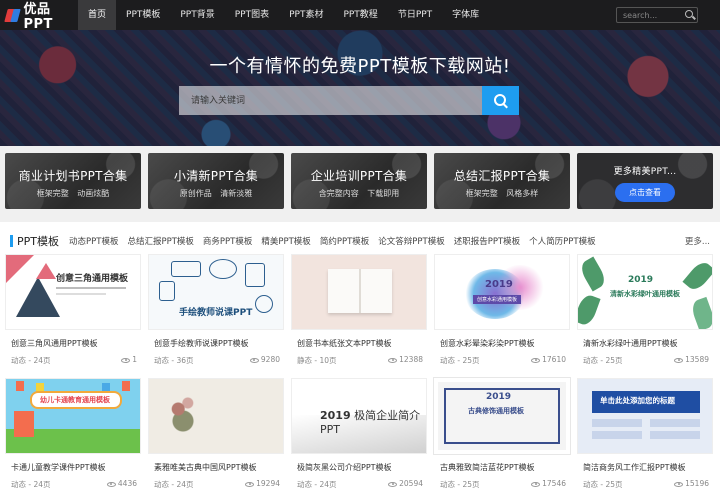  I want to click on template-card: 手绘教师说课PPT 创意手绘教师说课PPT模板 动态 - 36页 9280, so click(216, 312).